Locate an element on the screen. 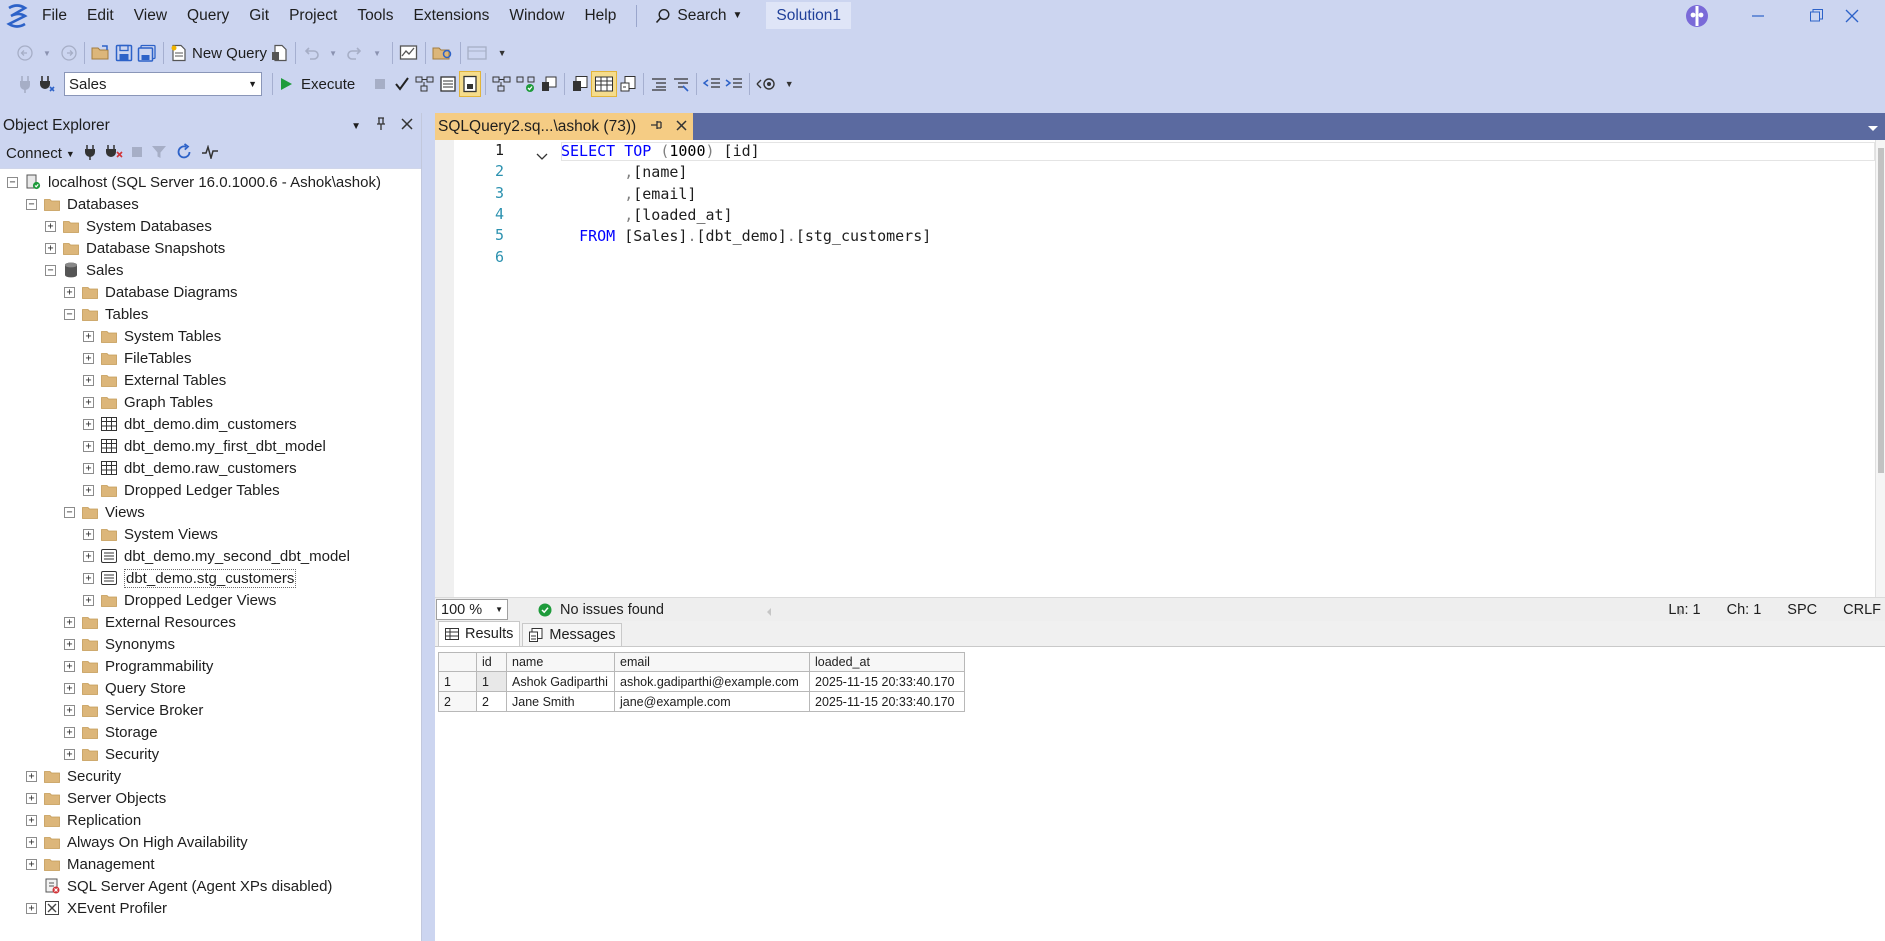  tree-node: + Server Objects is located at coordinates (96, 798).